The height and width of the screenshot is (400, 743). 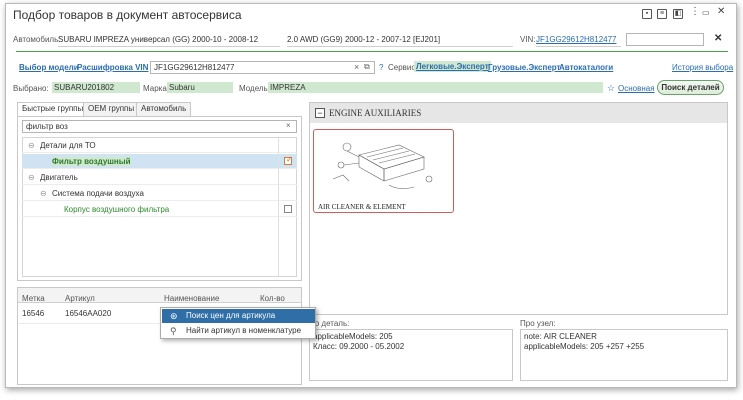 What do you see at coordinates (362, 207) in the screenshot?
I see `part-card-title: AIR CLEANER & ELEMENT` at bounding box center [362, 207].